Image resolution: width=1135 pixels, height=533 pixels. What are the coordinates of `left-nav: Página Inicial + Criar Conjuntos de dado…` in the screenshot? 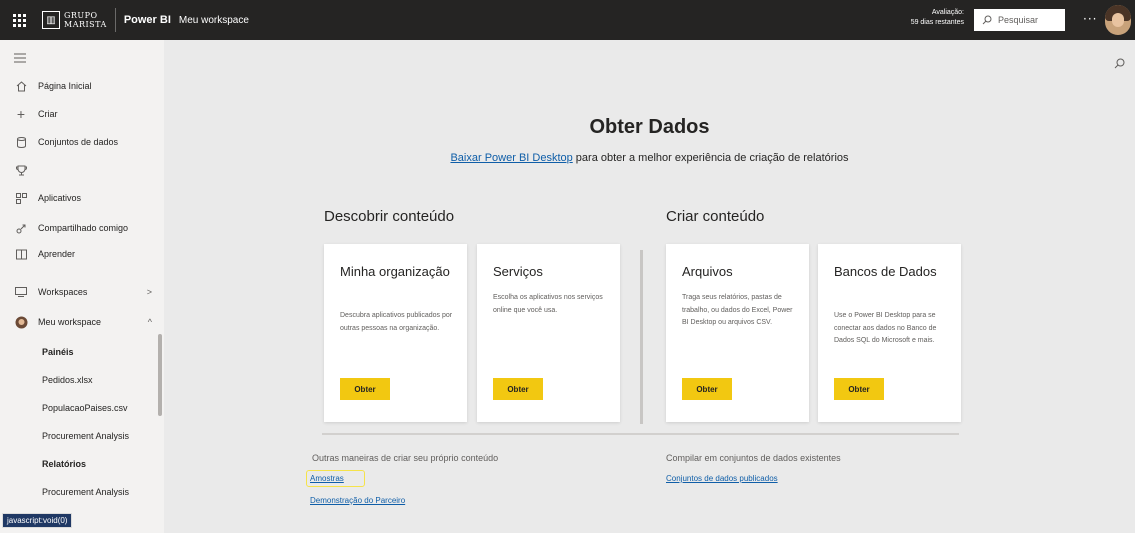 It's located at (82, 286).